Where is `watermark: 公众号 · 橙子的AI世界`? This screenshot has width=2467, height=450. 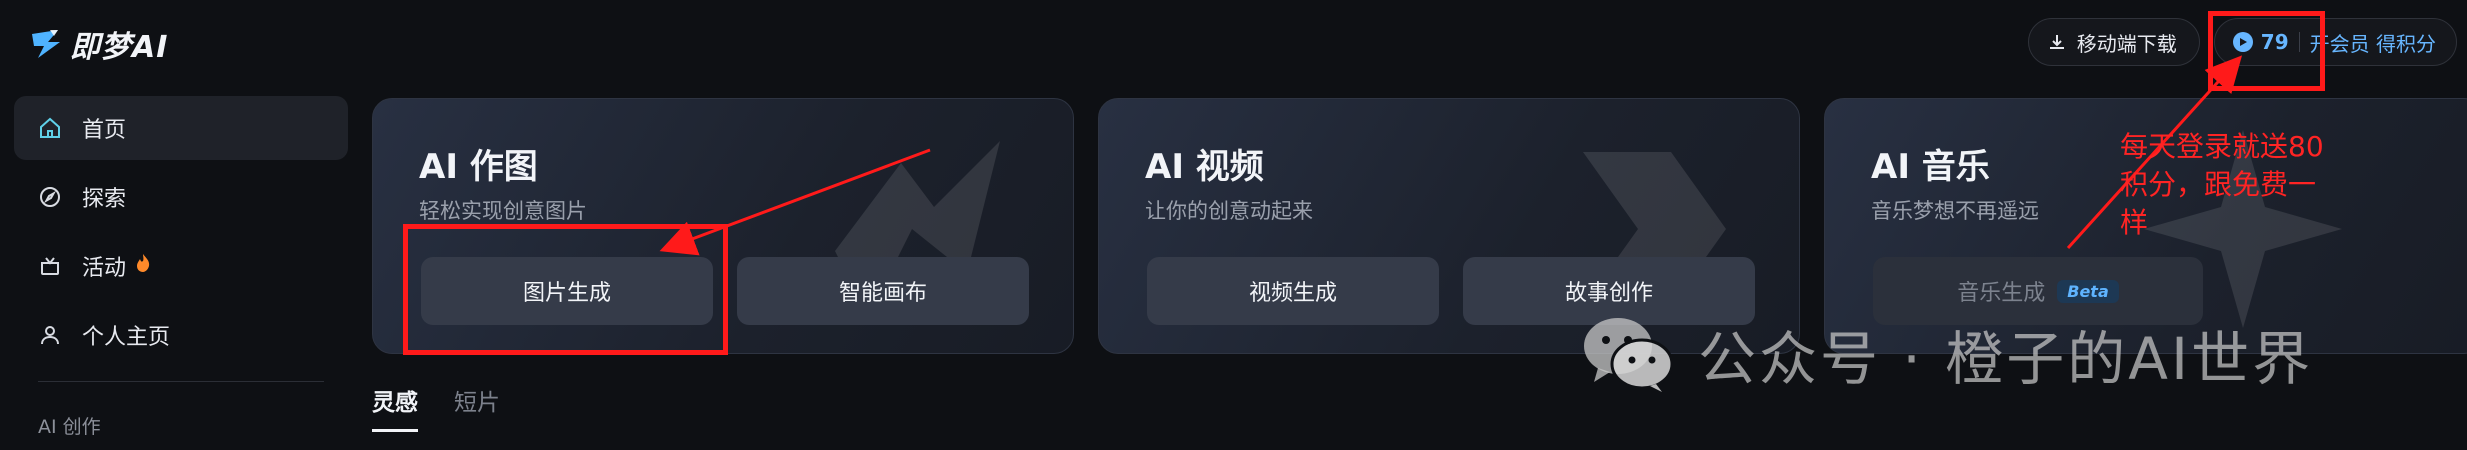 watermark: 公众号 · 橙子的AI世界 is located at coordinates (1946, 354).